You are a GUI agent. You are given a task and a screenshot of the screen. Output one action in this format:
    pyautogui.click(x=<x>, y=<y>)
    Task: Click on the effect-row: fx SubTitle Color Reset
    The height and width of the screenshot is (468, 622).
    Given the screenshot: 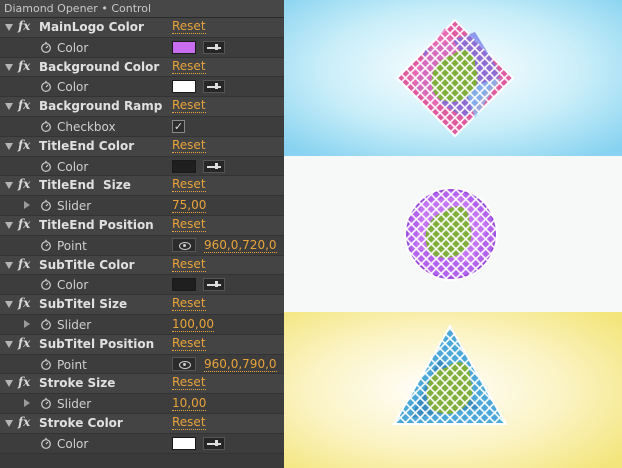 What is the action you would take?
    pyautogui.click(x=142, y=265)
    